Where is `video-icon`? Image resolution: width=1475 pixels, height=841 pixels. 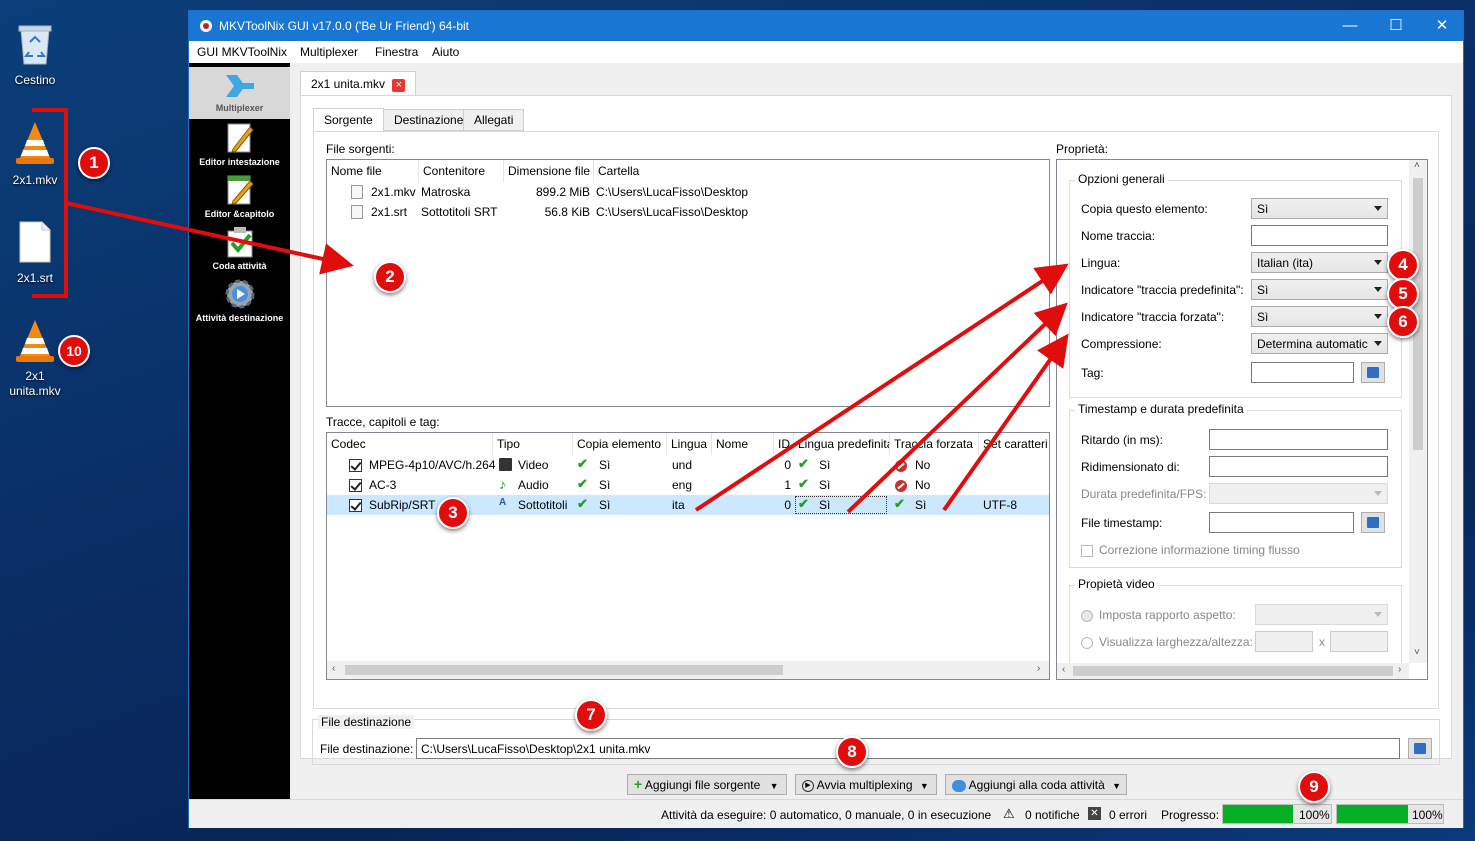 video-icon is located at coordinates (505, 464).